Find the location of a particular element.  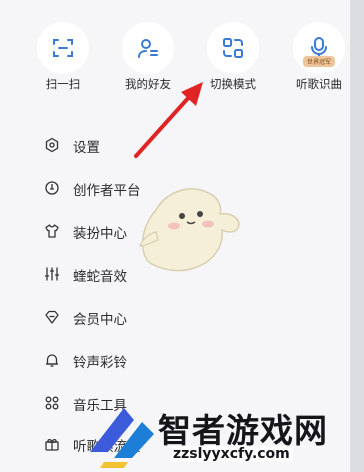

quick-action-label: 听歌识曲 is located at coordinates (319, 84).